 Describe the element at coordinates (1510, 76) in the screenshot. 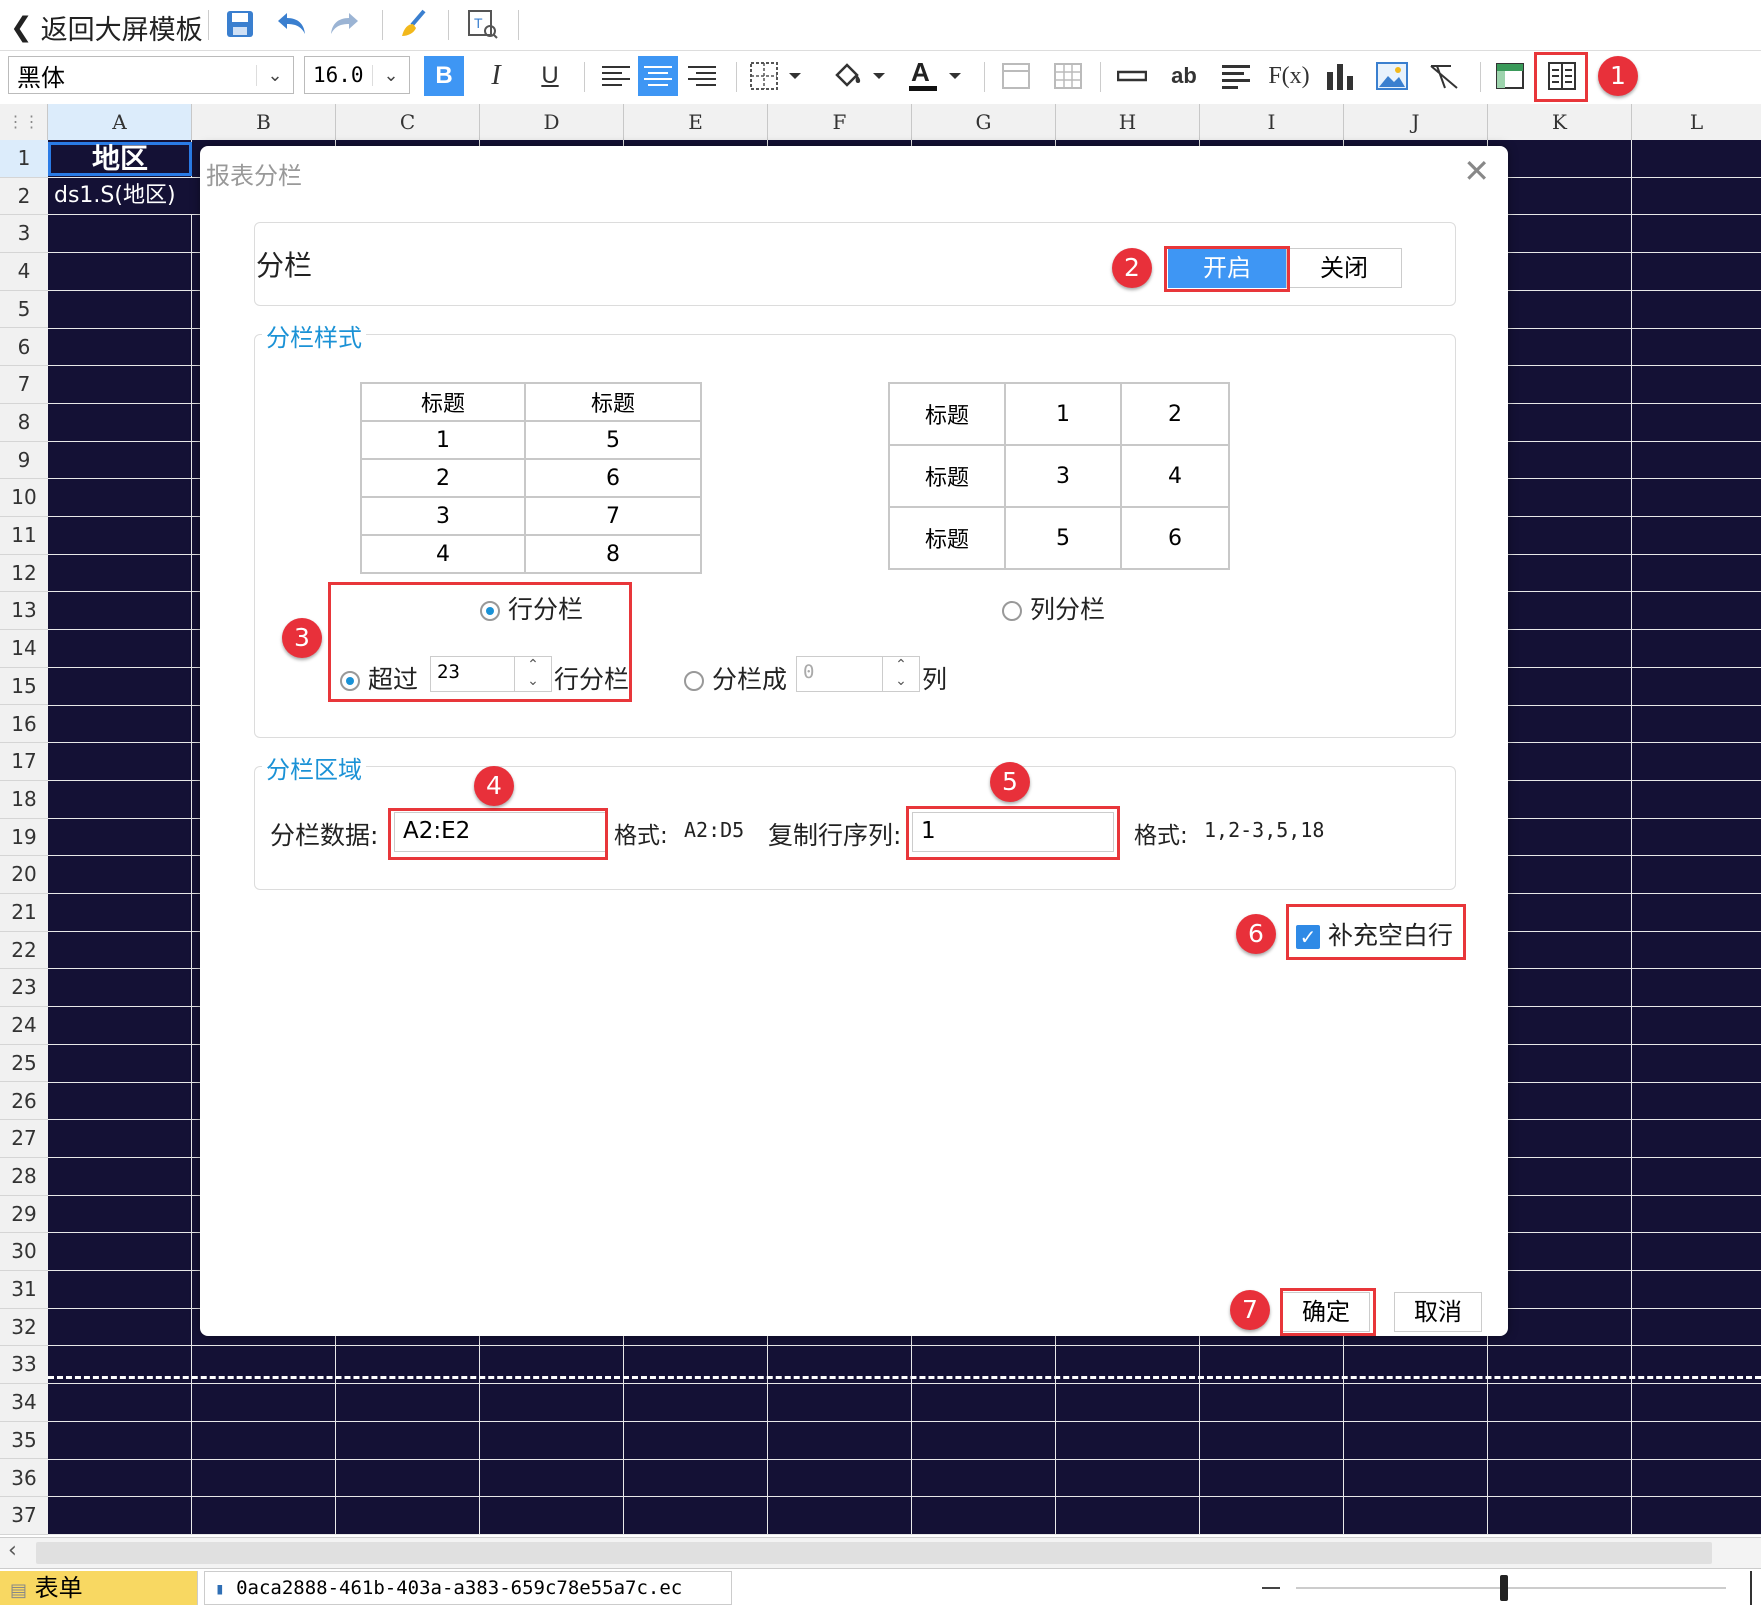

I see `freeze-icon` at that location.